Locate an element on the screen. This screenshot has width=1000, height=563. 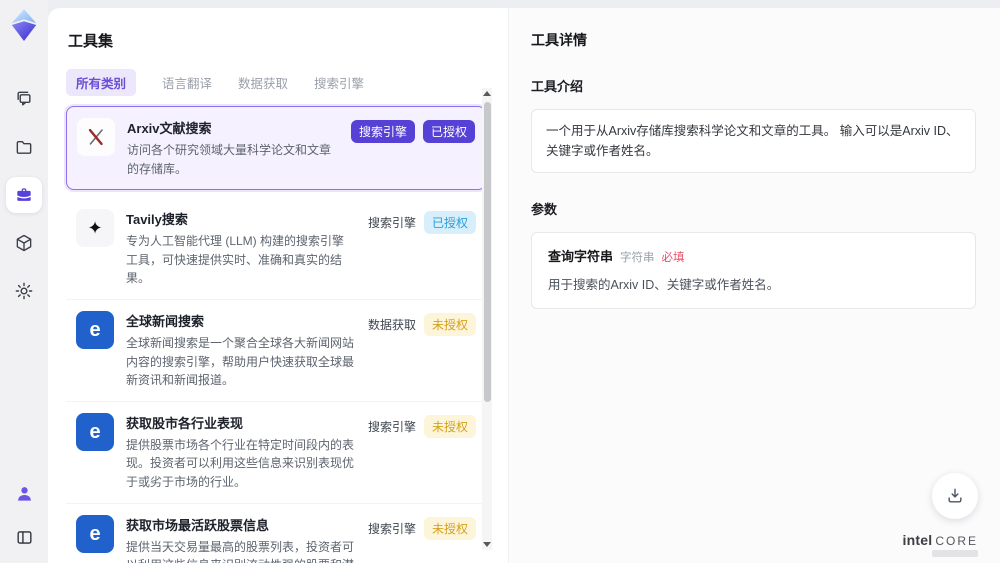
sidebar-item-packages is located at coordinates (24, 243).